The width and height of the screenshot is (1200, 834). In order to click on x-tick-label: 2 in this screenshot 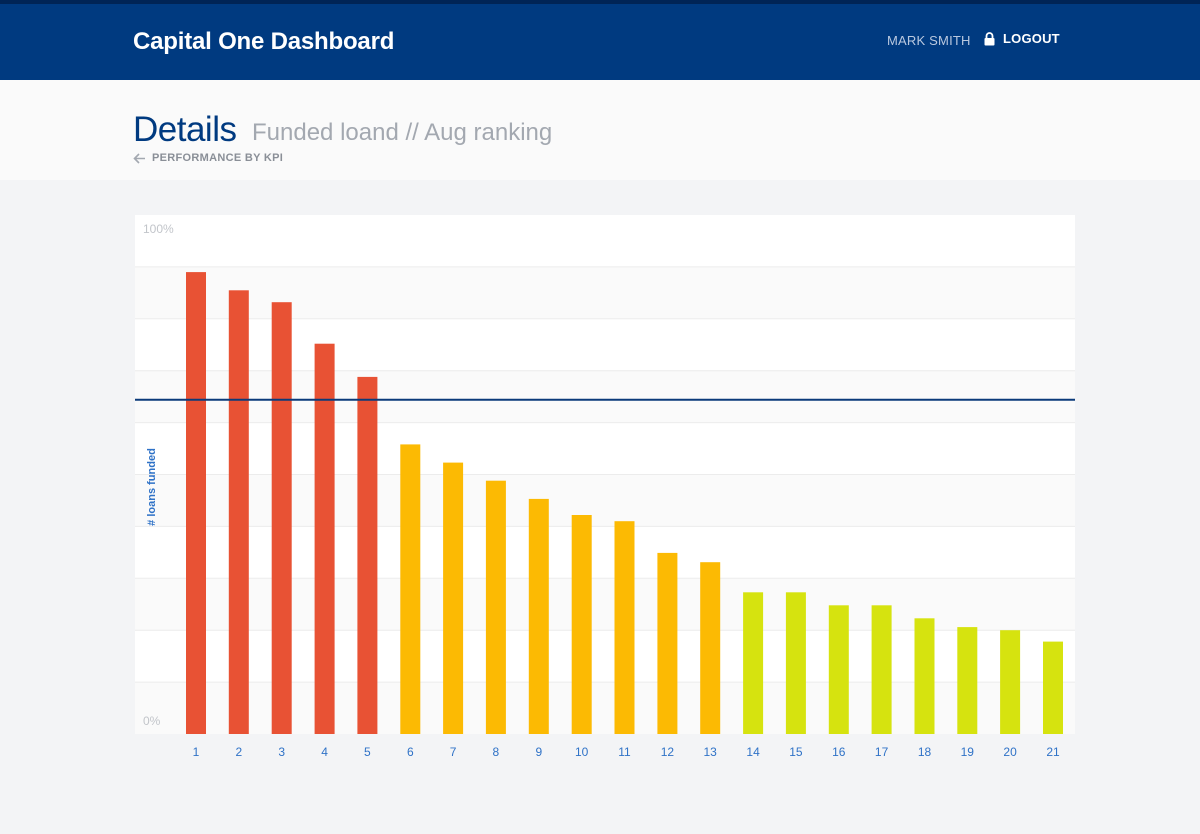, I will do `click(239, 752)`.